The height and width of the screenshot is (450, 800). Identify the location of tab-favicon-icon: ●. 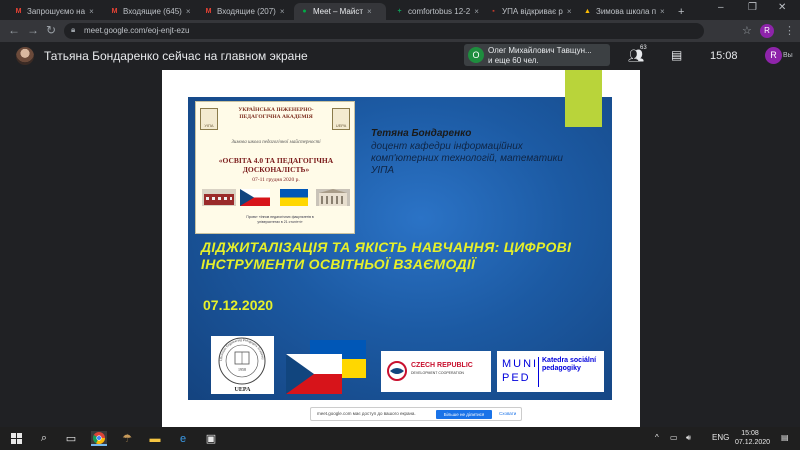
(304, 11).